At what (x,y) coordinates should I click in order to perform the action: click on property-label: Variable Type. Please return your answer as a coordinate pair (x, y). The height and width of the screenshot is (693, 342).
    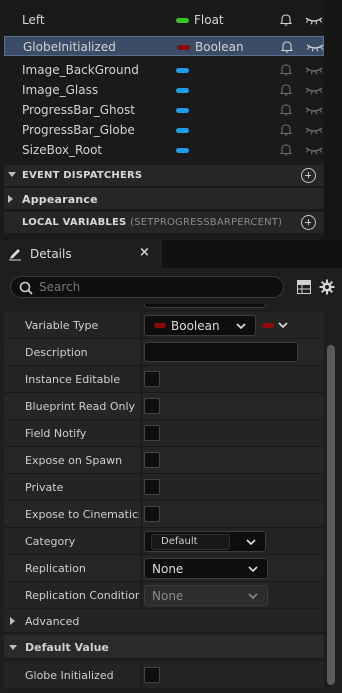
    Looking at the image, I should click on (62, 325).